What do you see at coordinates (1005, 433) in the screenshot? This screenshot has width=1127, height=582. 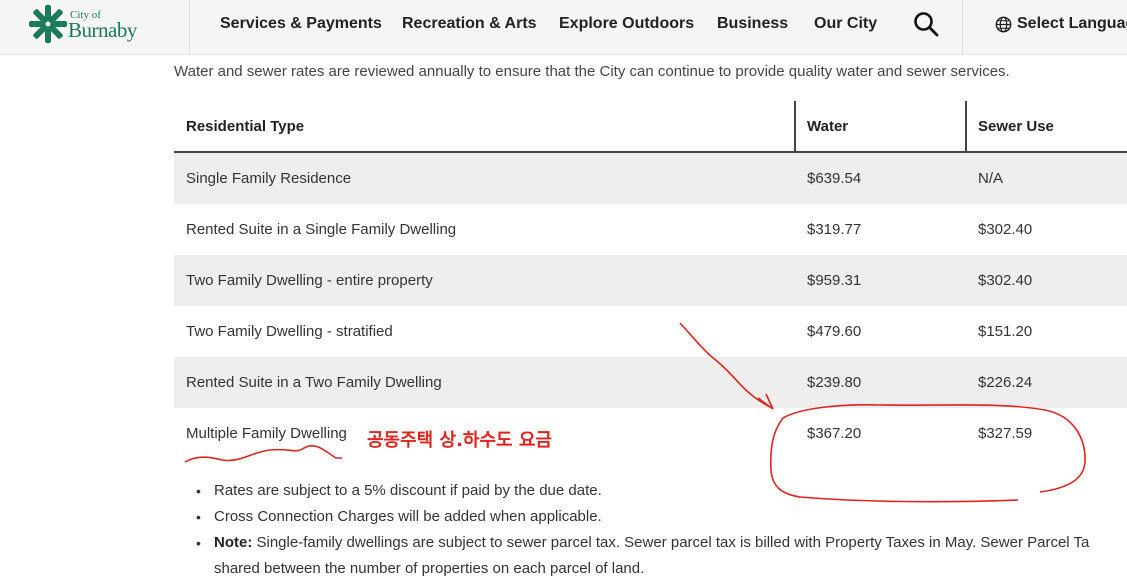 I see `cell-sewer-rate: $327.59` at bounding box center [1005, 433].